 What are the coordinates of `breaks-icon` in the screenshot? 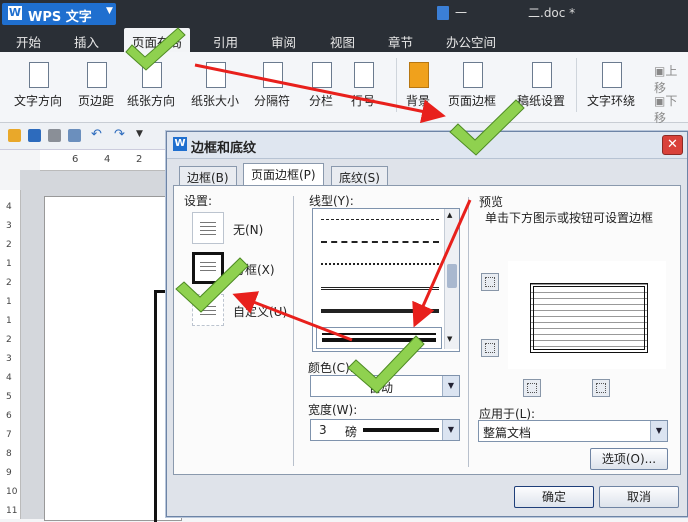 It's located at (273, 75).